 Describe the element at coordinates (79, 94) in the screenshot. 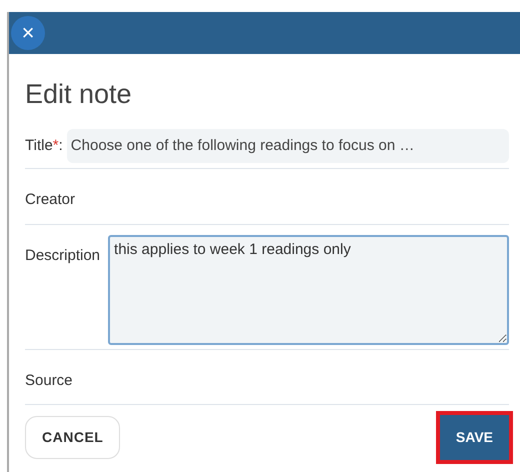

I see `dialog-title: Edit note` at that location.